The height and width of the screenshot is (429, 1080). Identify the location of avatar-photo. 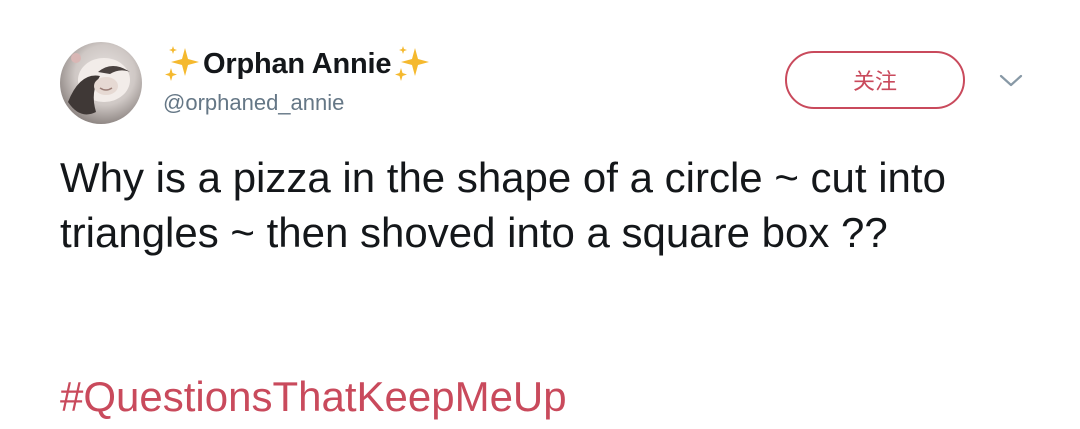
(99, 84).